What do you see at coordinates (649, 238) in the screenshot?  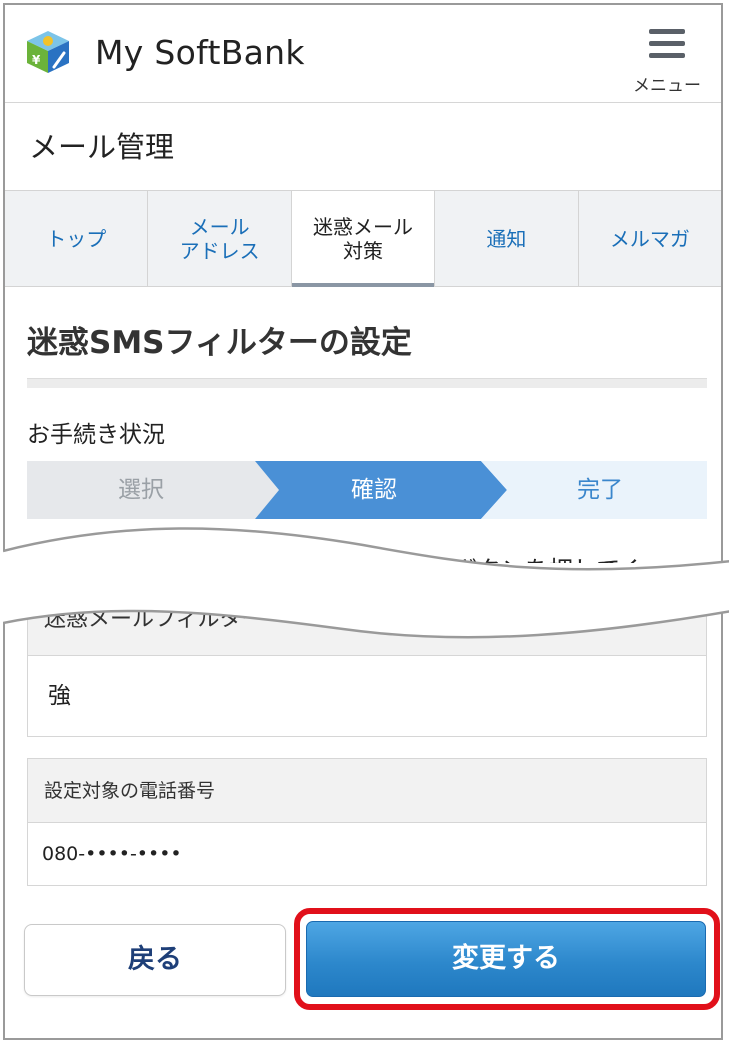 I see `tab-mail-magazine: メルマガ` at bounding box center [649, 238].